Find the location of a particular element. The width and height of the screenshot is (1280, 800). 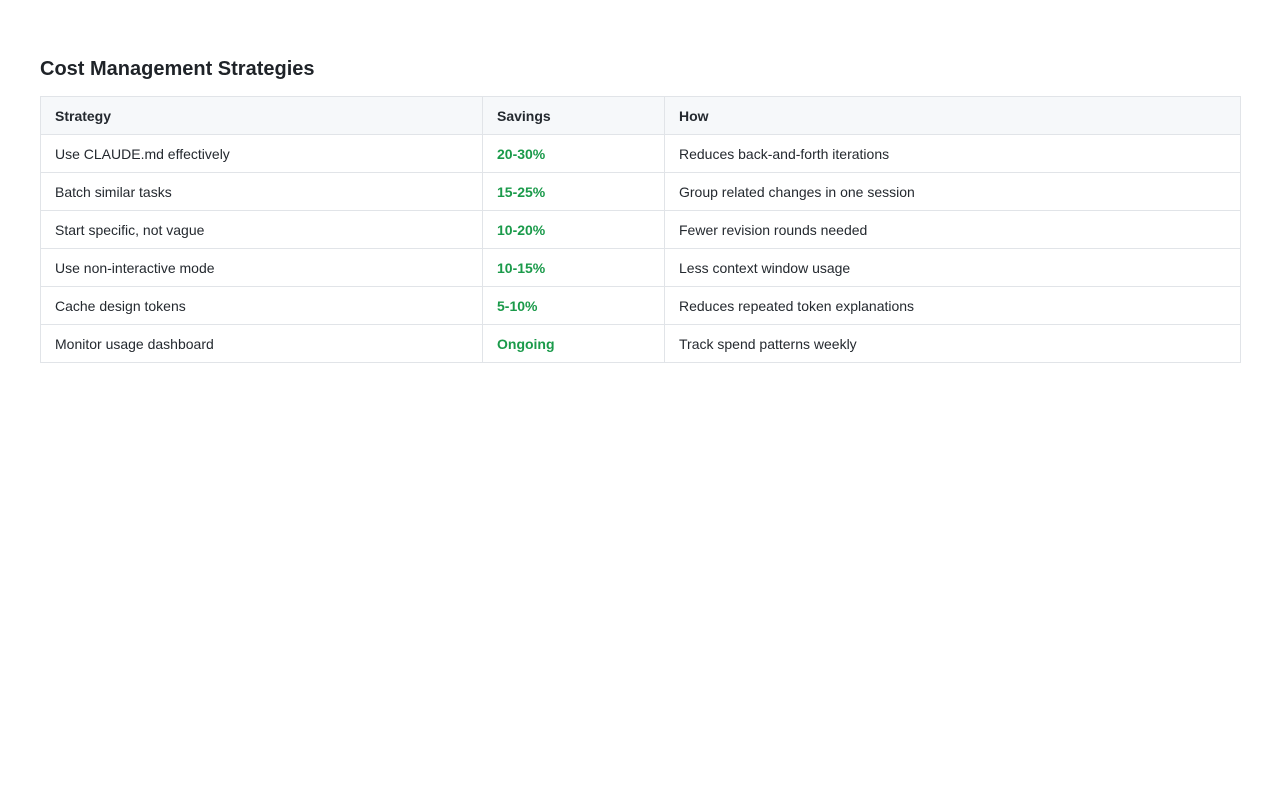

cell-strategy: Use non-interactive mode is located at coordinates (261, 267).